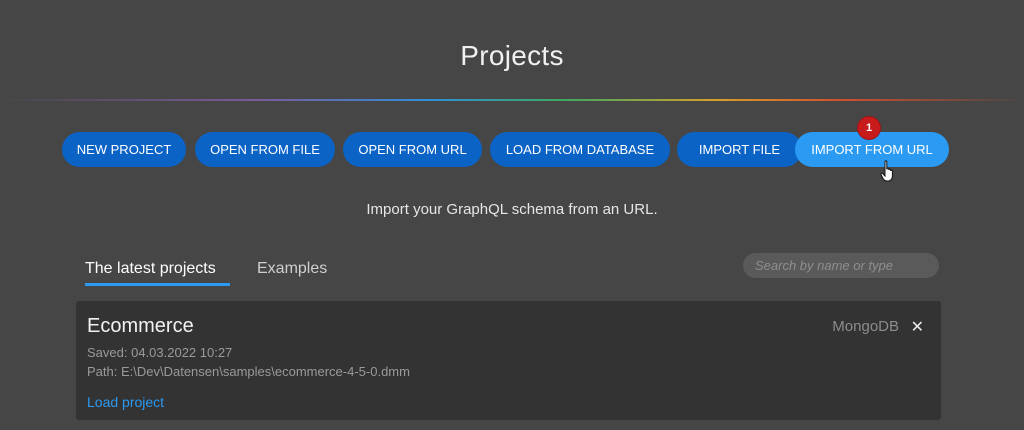 This screenshot has height=430, width=1024. Describe the element at coordinates (292, 269) in the screenshot. I see `tab-examples: Examples` at that location.